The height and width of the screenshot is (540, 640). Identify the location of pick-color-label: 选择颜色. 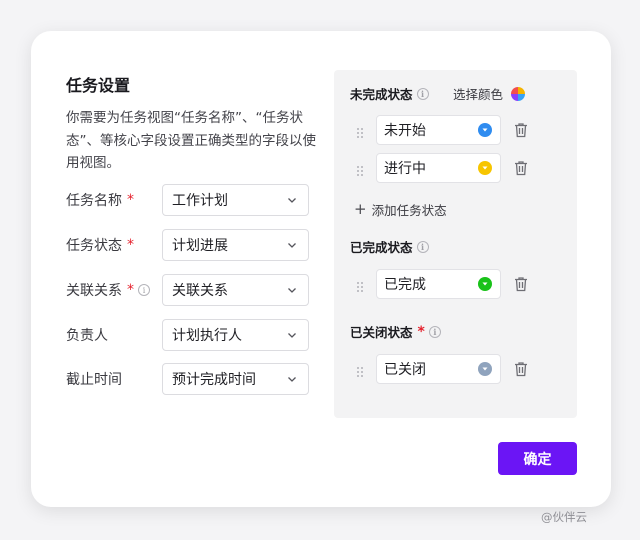
(478, 94).